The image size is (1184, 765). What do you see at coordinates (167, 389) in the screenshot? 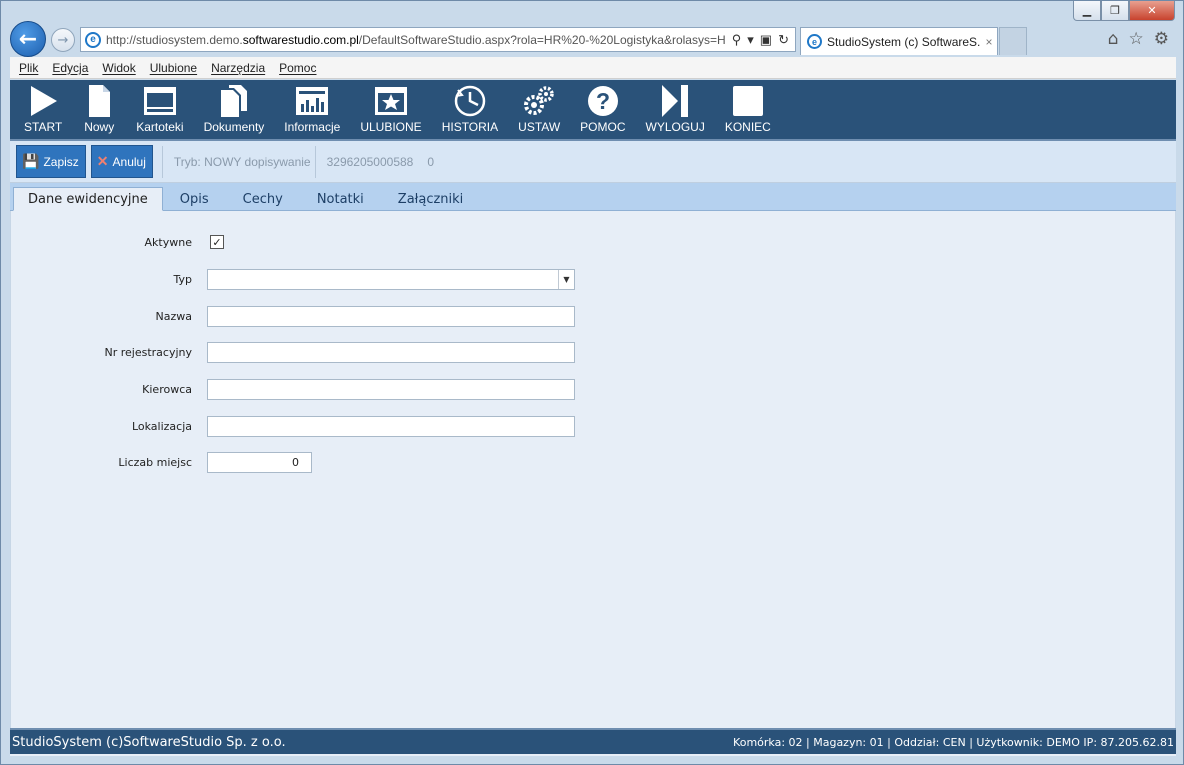
I see `kierowca-label: Kierowca` at bounding box center [167, 389].